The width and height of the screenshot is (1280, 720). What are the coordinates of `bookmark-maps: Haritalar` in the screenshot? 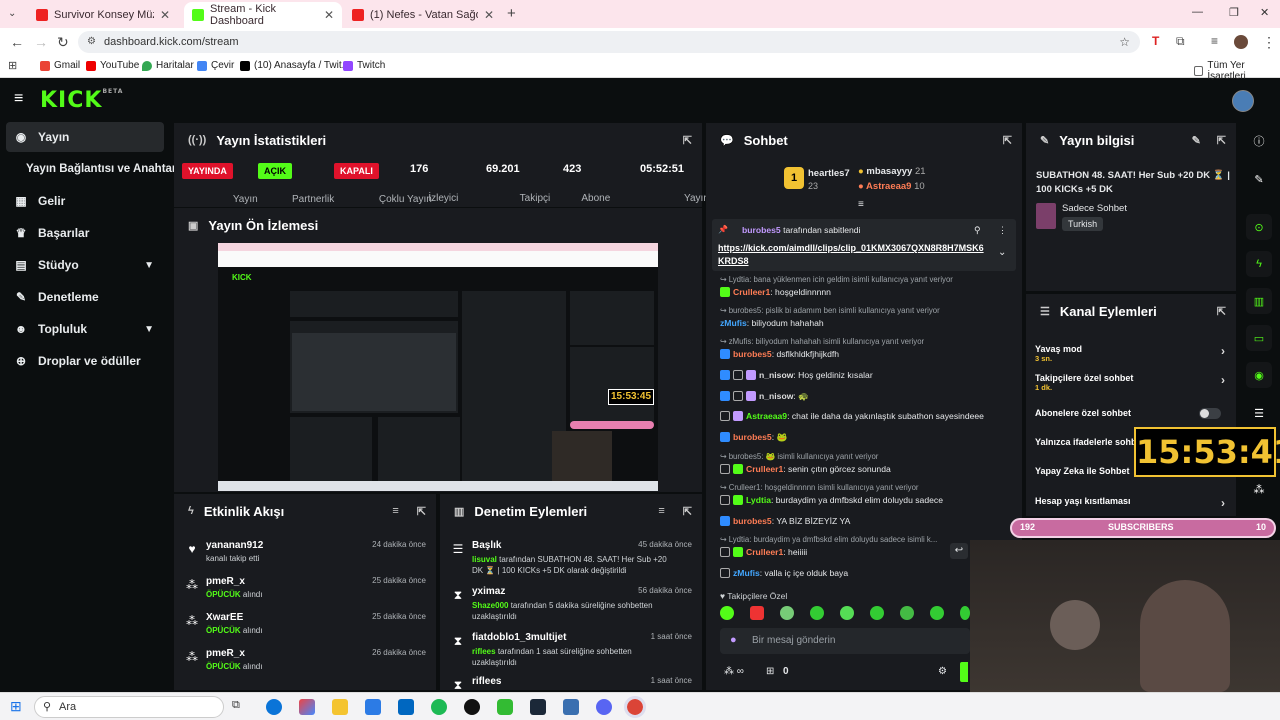 It's located at (168, 65).